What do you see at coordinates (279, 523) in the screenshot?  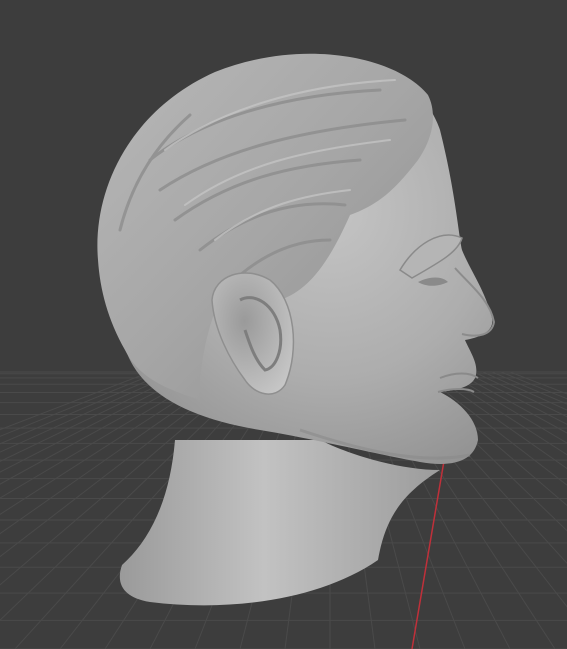 I see `neck-base` at bounding box center [279, 523].